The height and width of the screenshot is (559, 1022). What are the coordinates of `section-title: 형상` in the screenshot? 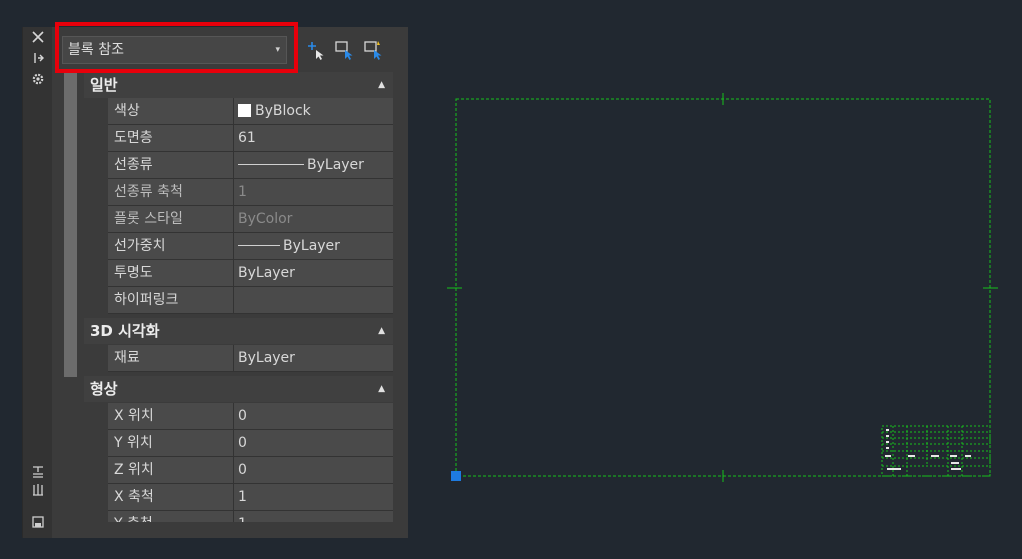 It's located at (104, 389).